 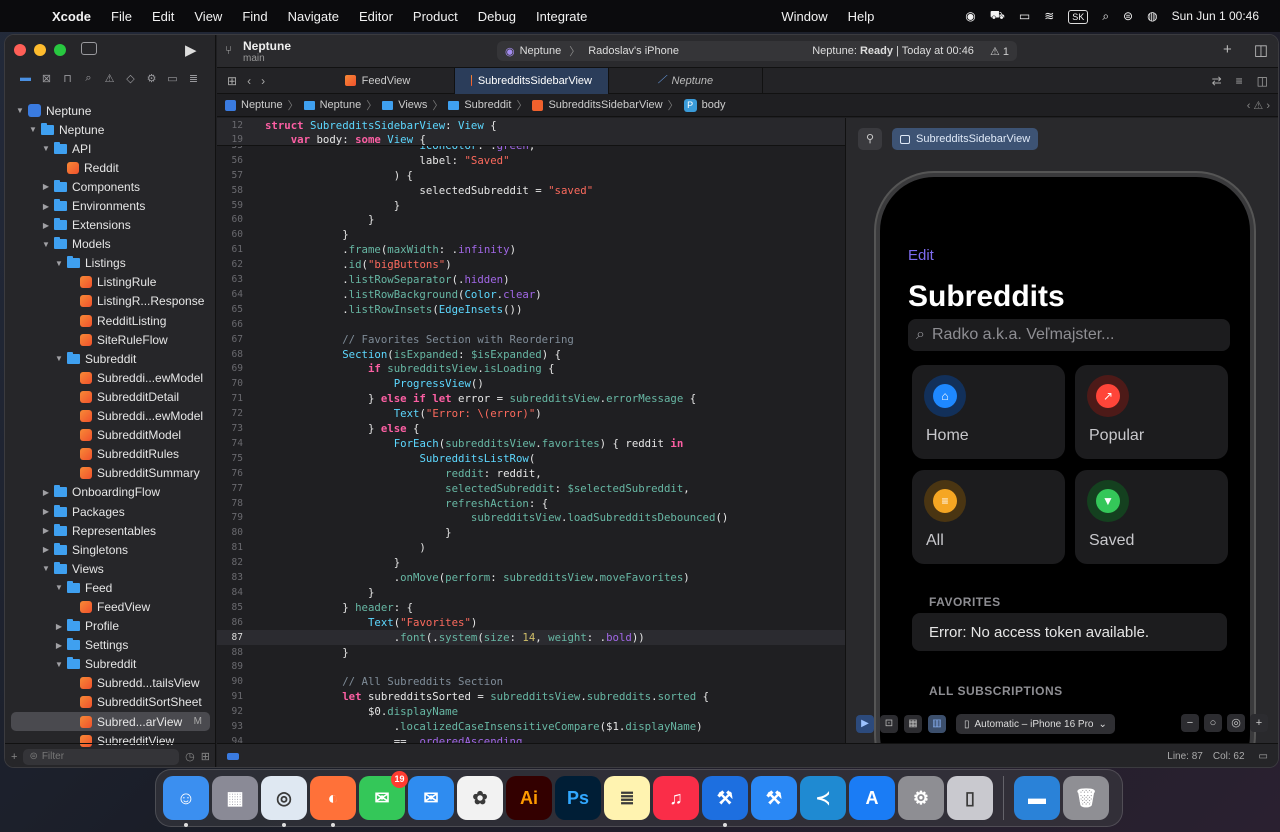 What do you see at coordinates (378, 80) in the screenshot?
I see `tab-feedview: FeedView` at bounding box center [378, 80].